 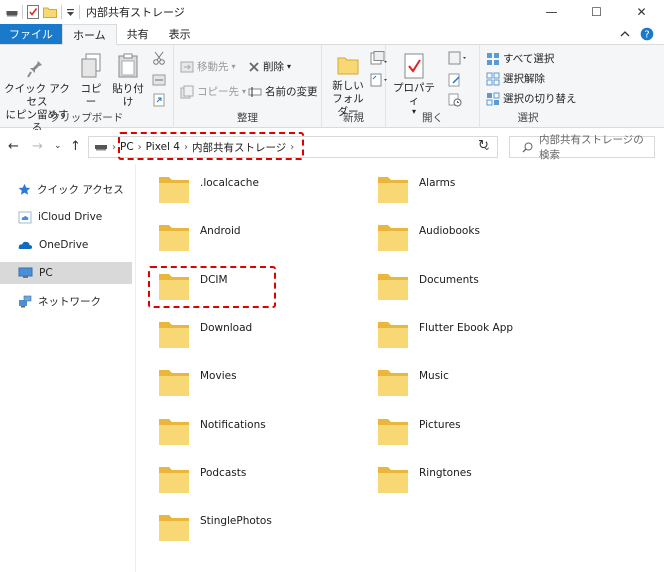 I want to click on folder-item: Audiobooks, so click(x=464, y=237).